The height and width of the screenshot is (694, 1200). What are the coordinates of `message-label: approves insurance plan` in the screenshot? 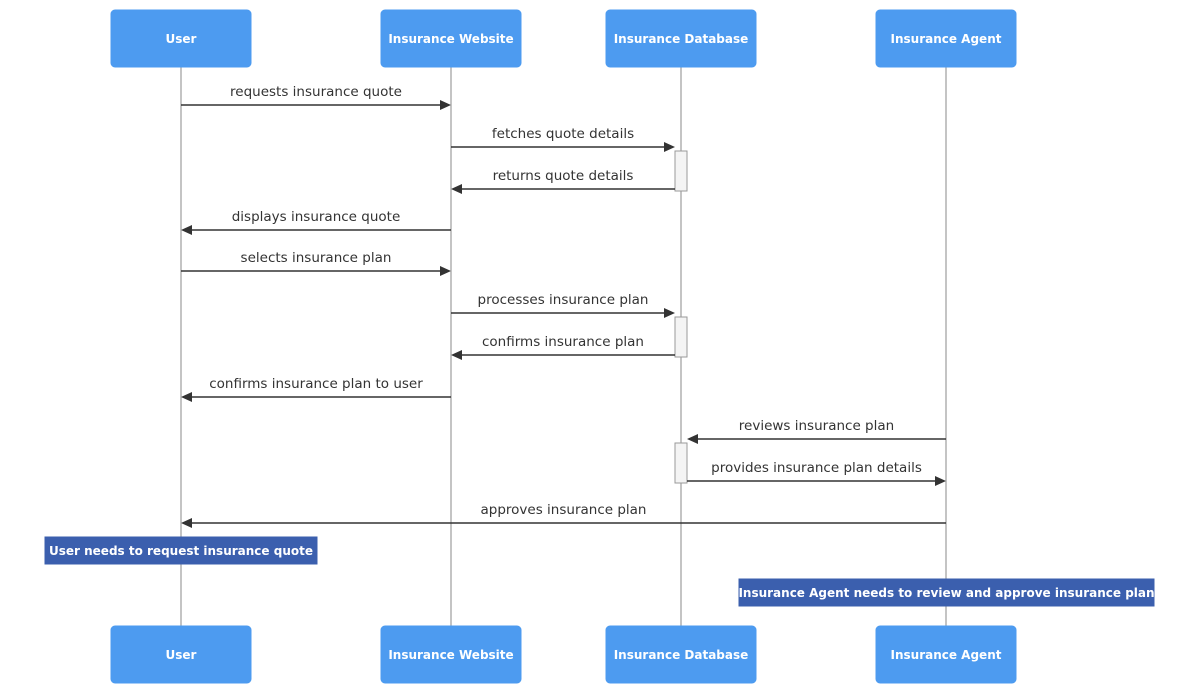 It's located at (564, 510).